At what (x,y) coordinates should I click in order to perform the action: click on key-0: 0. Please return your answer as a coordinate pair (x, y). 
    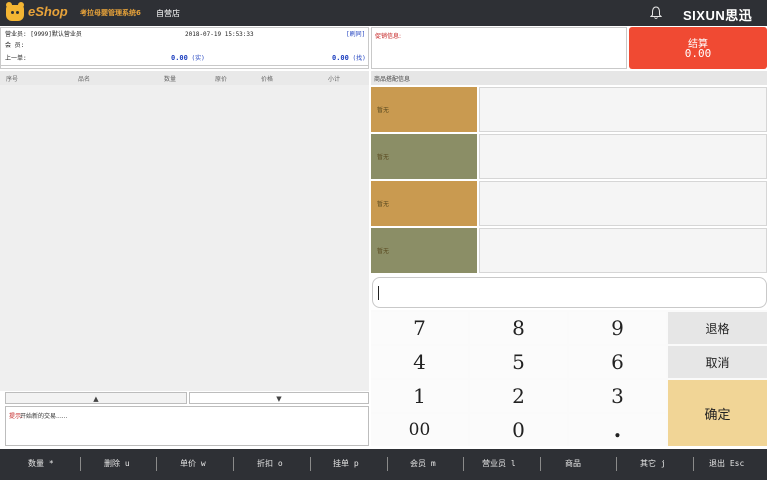
    Looking at the image, I should click on (518, 430).